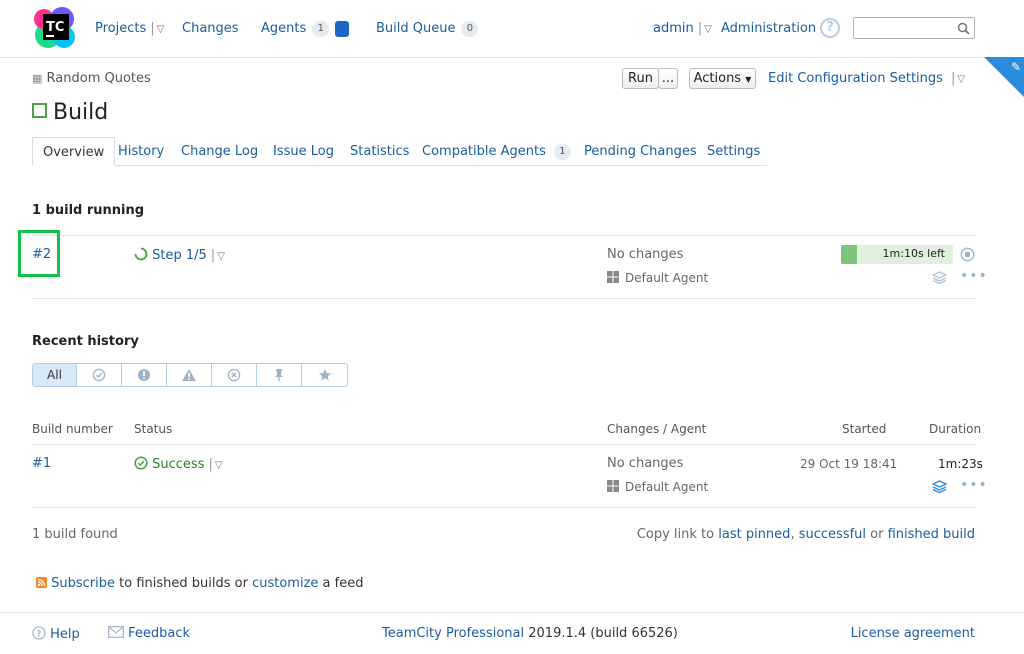 The height and width of the screenshot is (654, 1024). What do you see at coordinates (99, 375) in the screenshot?
I see `filter-success-icon` at bounding box center [99, 375].